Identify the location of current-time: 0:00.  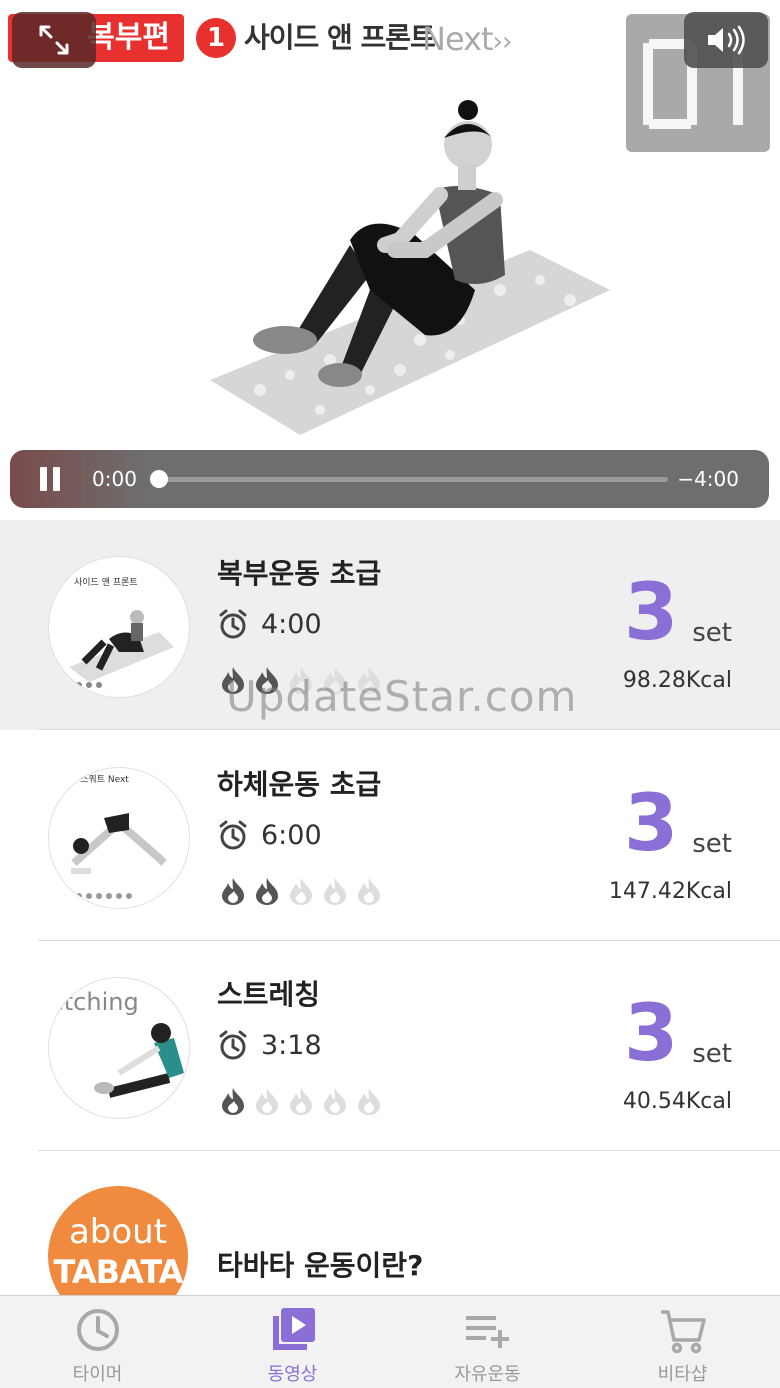
(114, 479).